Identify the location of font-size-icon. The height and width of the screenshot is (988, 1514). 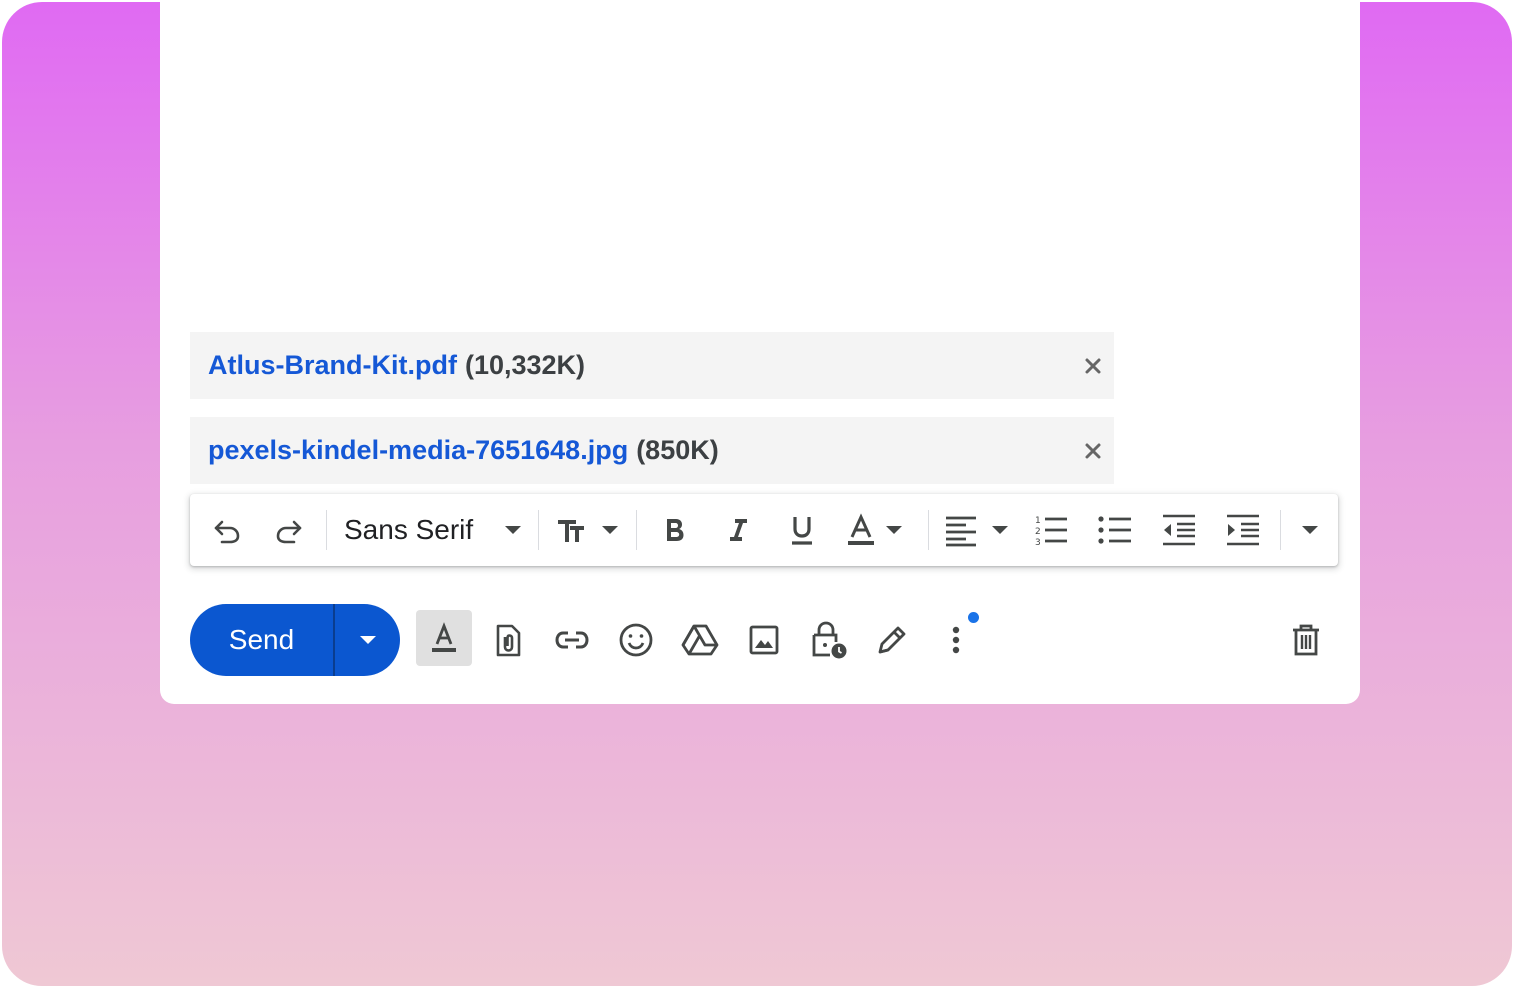
(588, 530).